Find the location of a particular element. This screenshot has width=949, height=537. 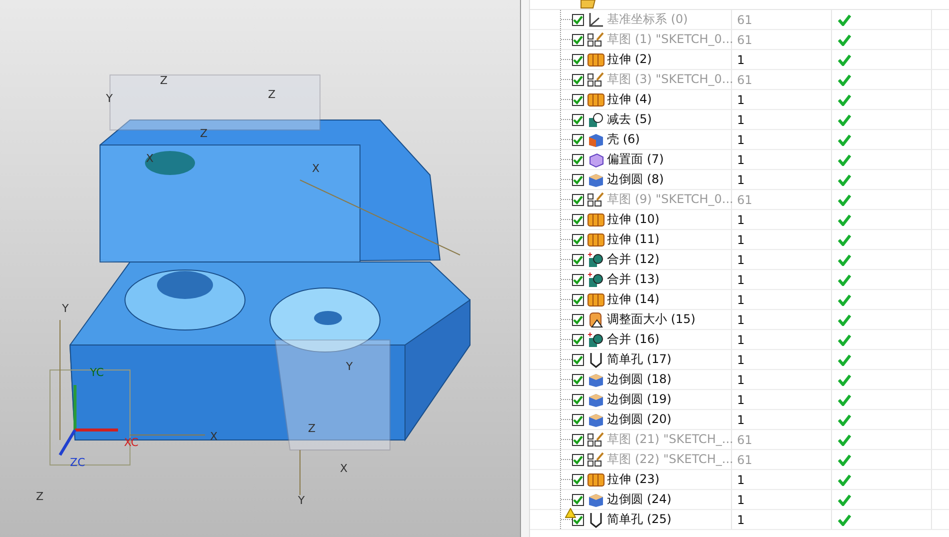

feature-row: 调整面大小 (15) 1 is located at coordinates (739, 320).